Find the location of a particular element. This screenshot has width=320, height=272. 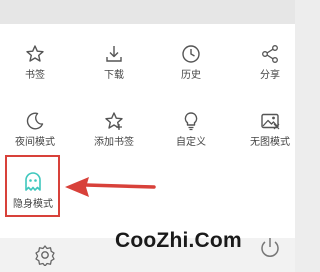

menu-item-label: 夜间模式 is located at coordinates (35, 142).